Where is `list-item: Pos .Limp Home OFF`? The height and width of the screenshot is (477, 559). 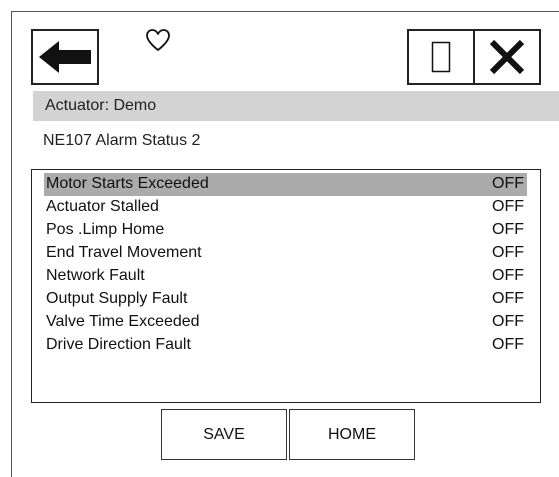
list-item: Pos .Limp Home OFF is located at coordinates (285, 230).